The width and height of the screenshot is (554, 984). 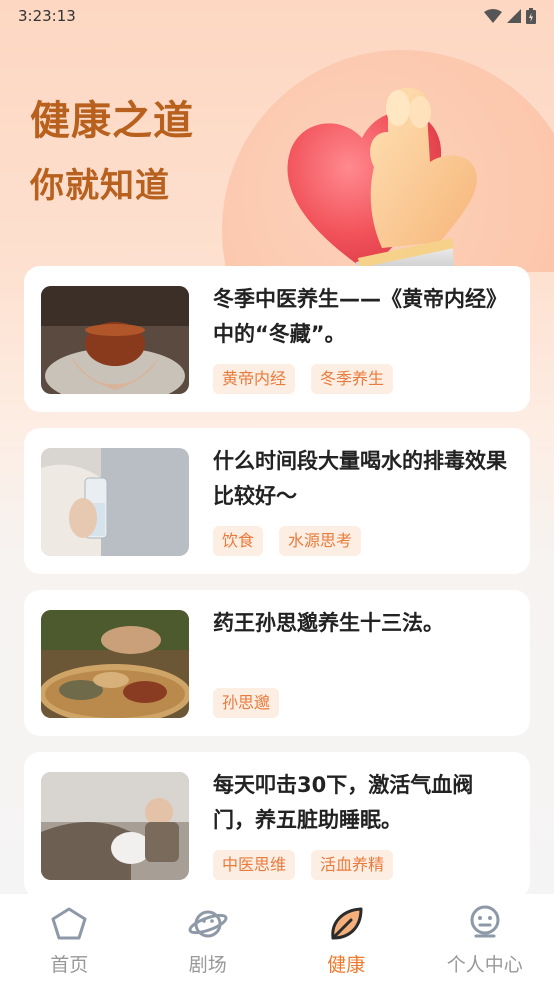 What do you see at coordinates (382, 179) in the screenshot?
I see `heart-hand-illustration` at bounding box center [382, 179].